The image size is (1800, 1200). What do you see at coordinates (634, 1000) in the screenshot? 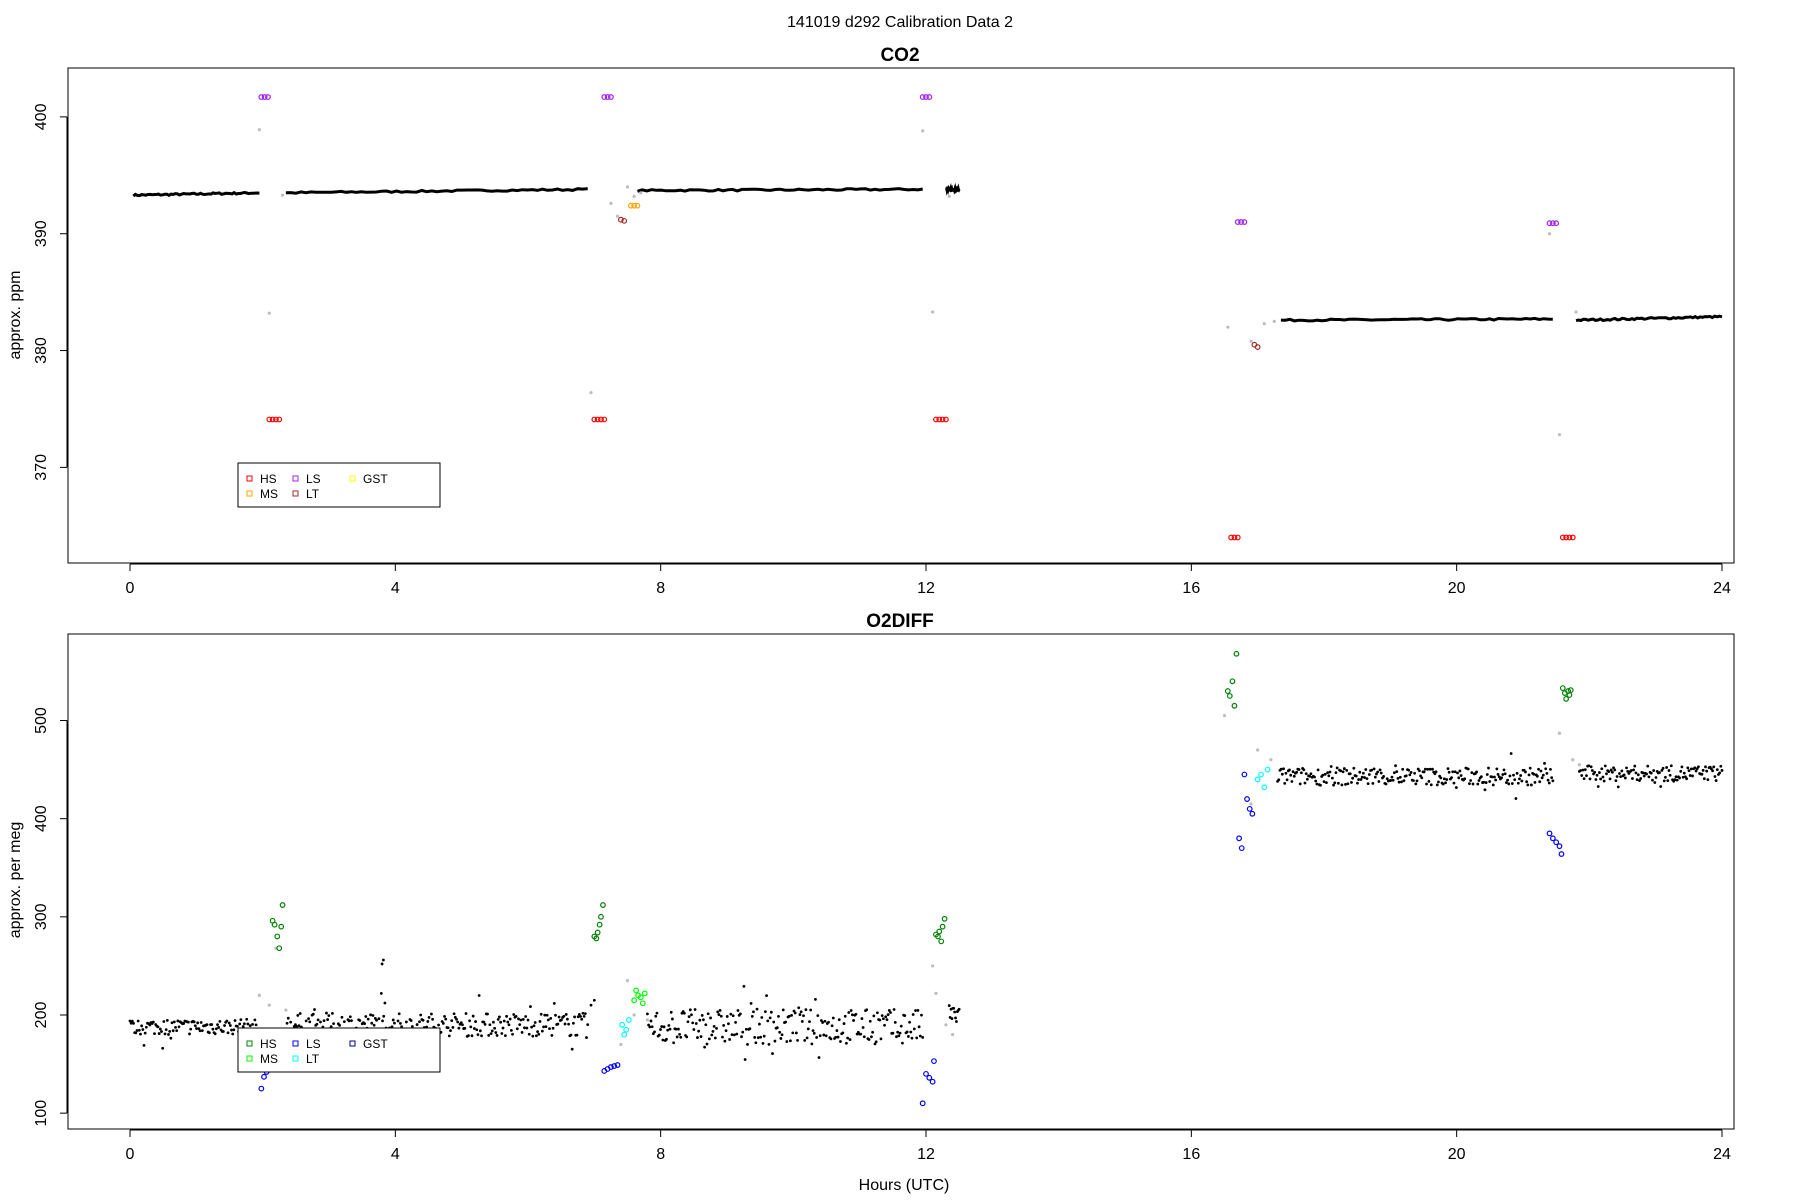
I see `o2diff-ms-point` at bounding box center [634, 1000].